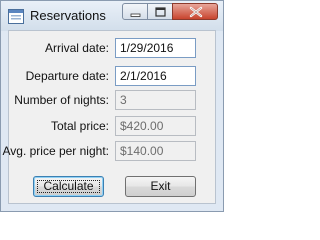 This screenshot has height=240, width=320. Describe the element at coordinates (155, 76) in the screenshot. I see `departure-date-field: 2/1/2016` at that location.